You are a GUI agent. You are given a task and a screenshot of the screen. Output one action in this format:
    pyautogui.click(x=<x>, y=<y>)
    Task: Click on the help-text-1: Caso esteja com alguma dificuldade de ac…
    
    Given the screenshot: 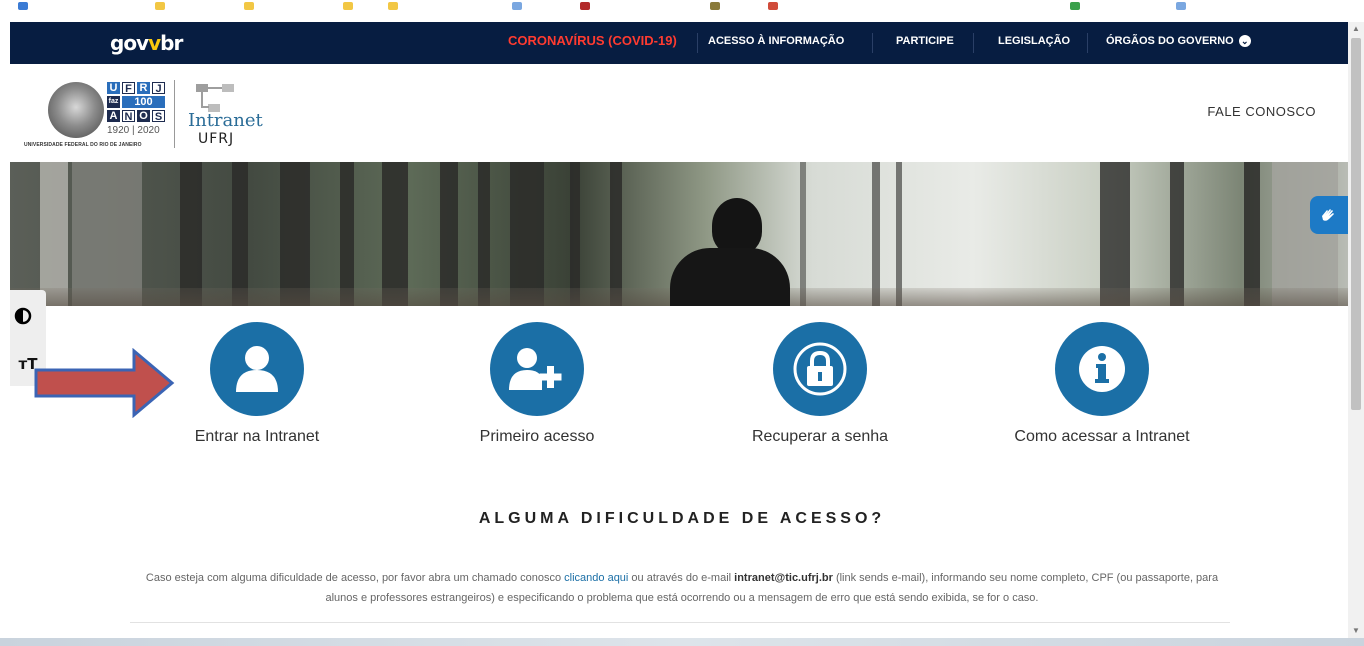 What is the action you would take?
    pyautogui.click(x=355, y=578)
    